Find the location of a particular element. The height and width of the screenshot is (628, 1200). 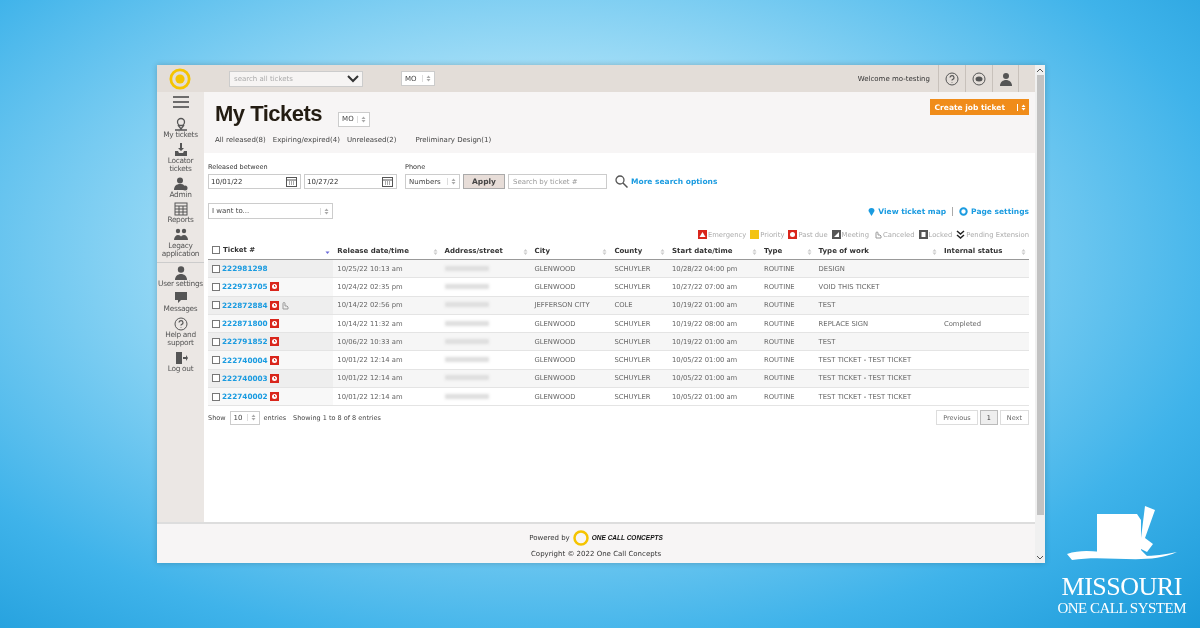

logout-icon is located at coordinates (180, 357).